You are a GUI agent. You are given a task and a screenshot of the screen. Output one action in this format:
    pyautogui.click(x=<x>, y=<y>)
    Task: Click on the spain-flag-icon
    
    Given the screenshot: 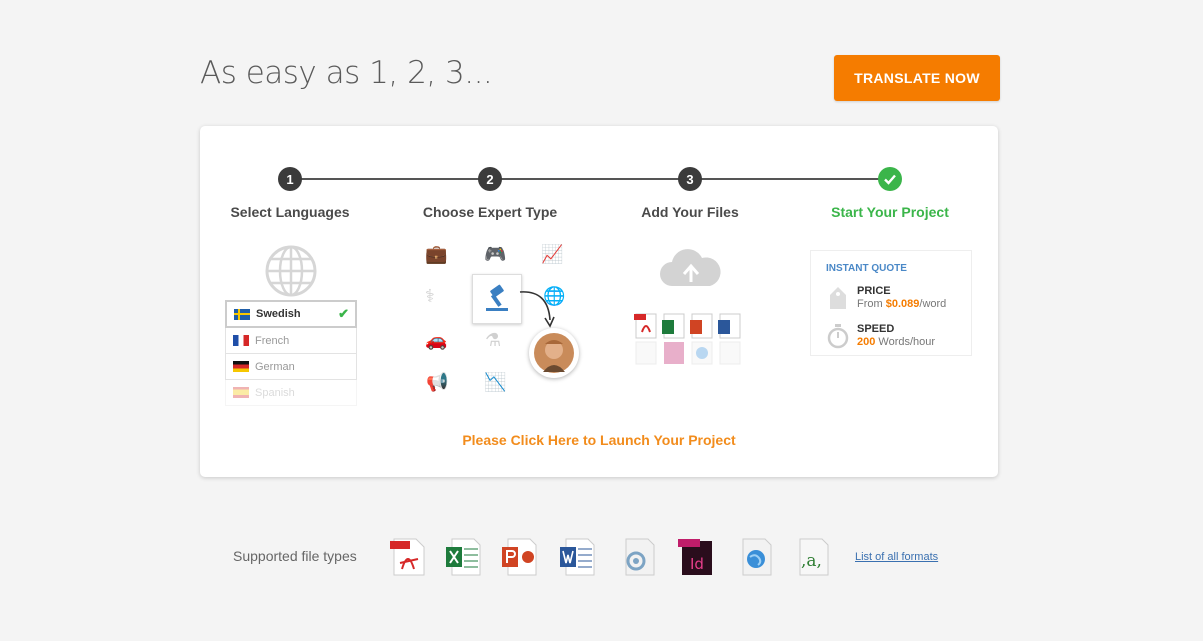 What is the action you would take?
    pyautogui.click(x=241, y=392)
    